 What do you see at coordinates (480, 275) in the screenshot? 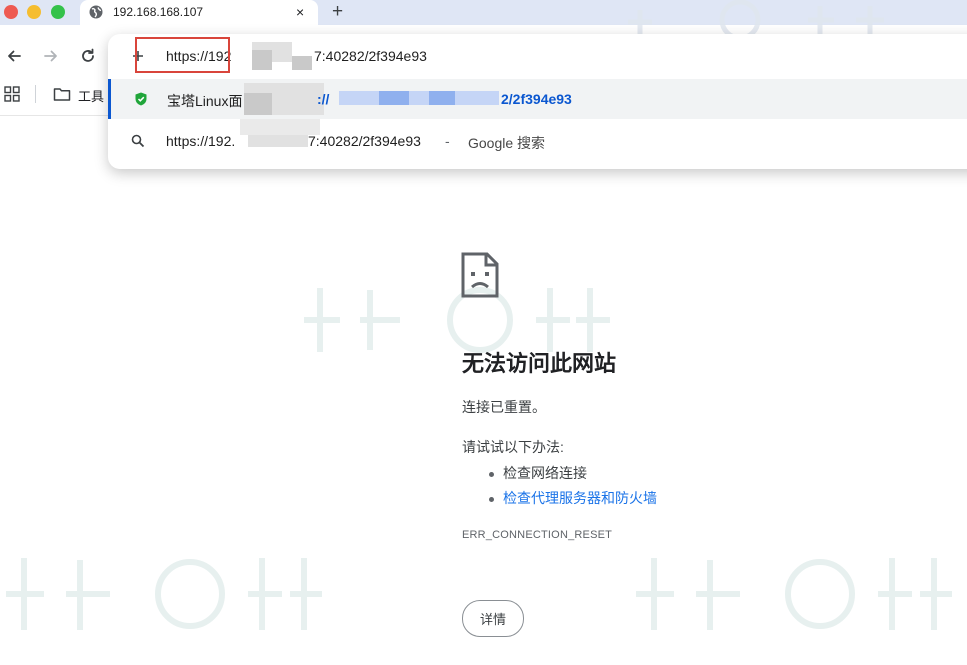
I see `sad-page-icon` at bounding box center [480, 275].